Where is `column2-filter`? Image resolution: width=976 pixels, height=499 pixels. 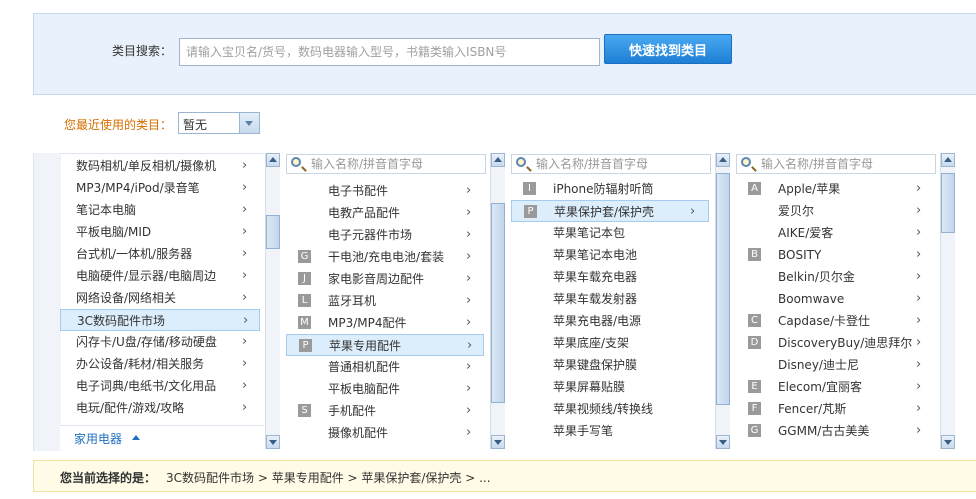 column2-filter is located at coordinates (386, 164).